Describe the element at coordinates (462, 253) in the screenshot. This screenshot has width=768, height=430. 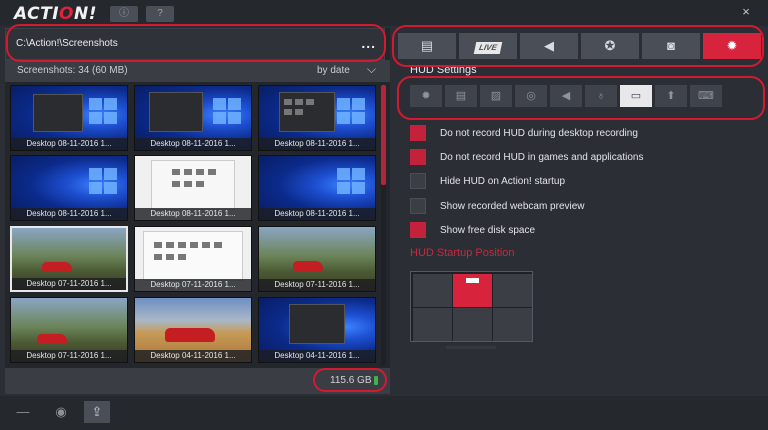
I see `hud-position-label: HUD Startup Position` at that location.